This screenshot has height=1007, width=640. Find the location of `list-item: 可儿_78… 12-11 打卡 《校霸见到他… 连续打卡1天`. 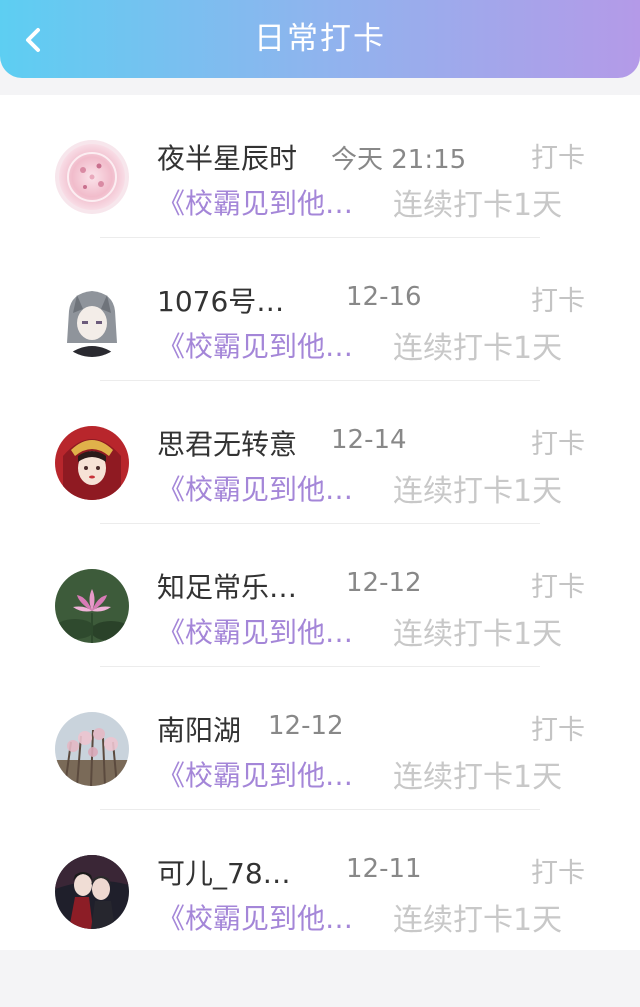

list-item: 可儿_78… 12-11 打卡 《校霸见到他… 连续打卡1天 is located at coordinates (320, 881).